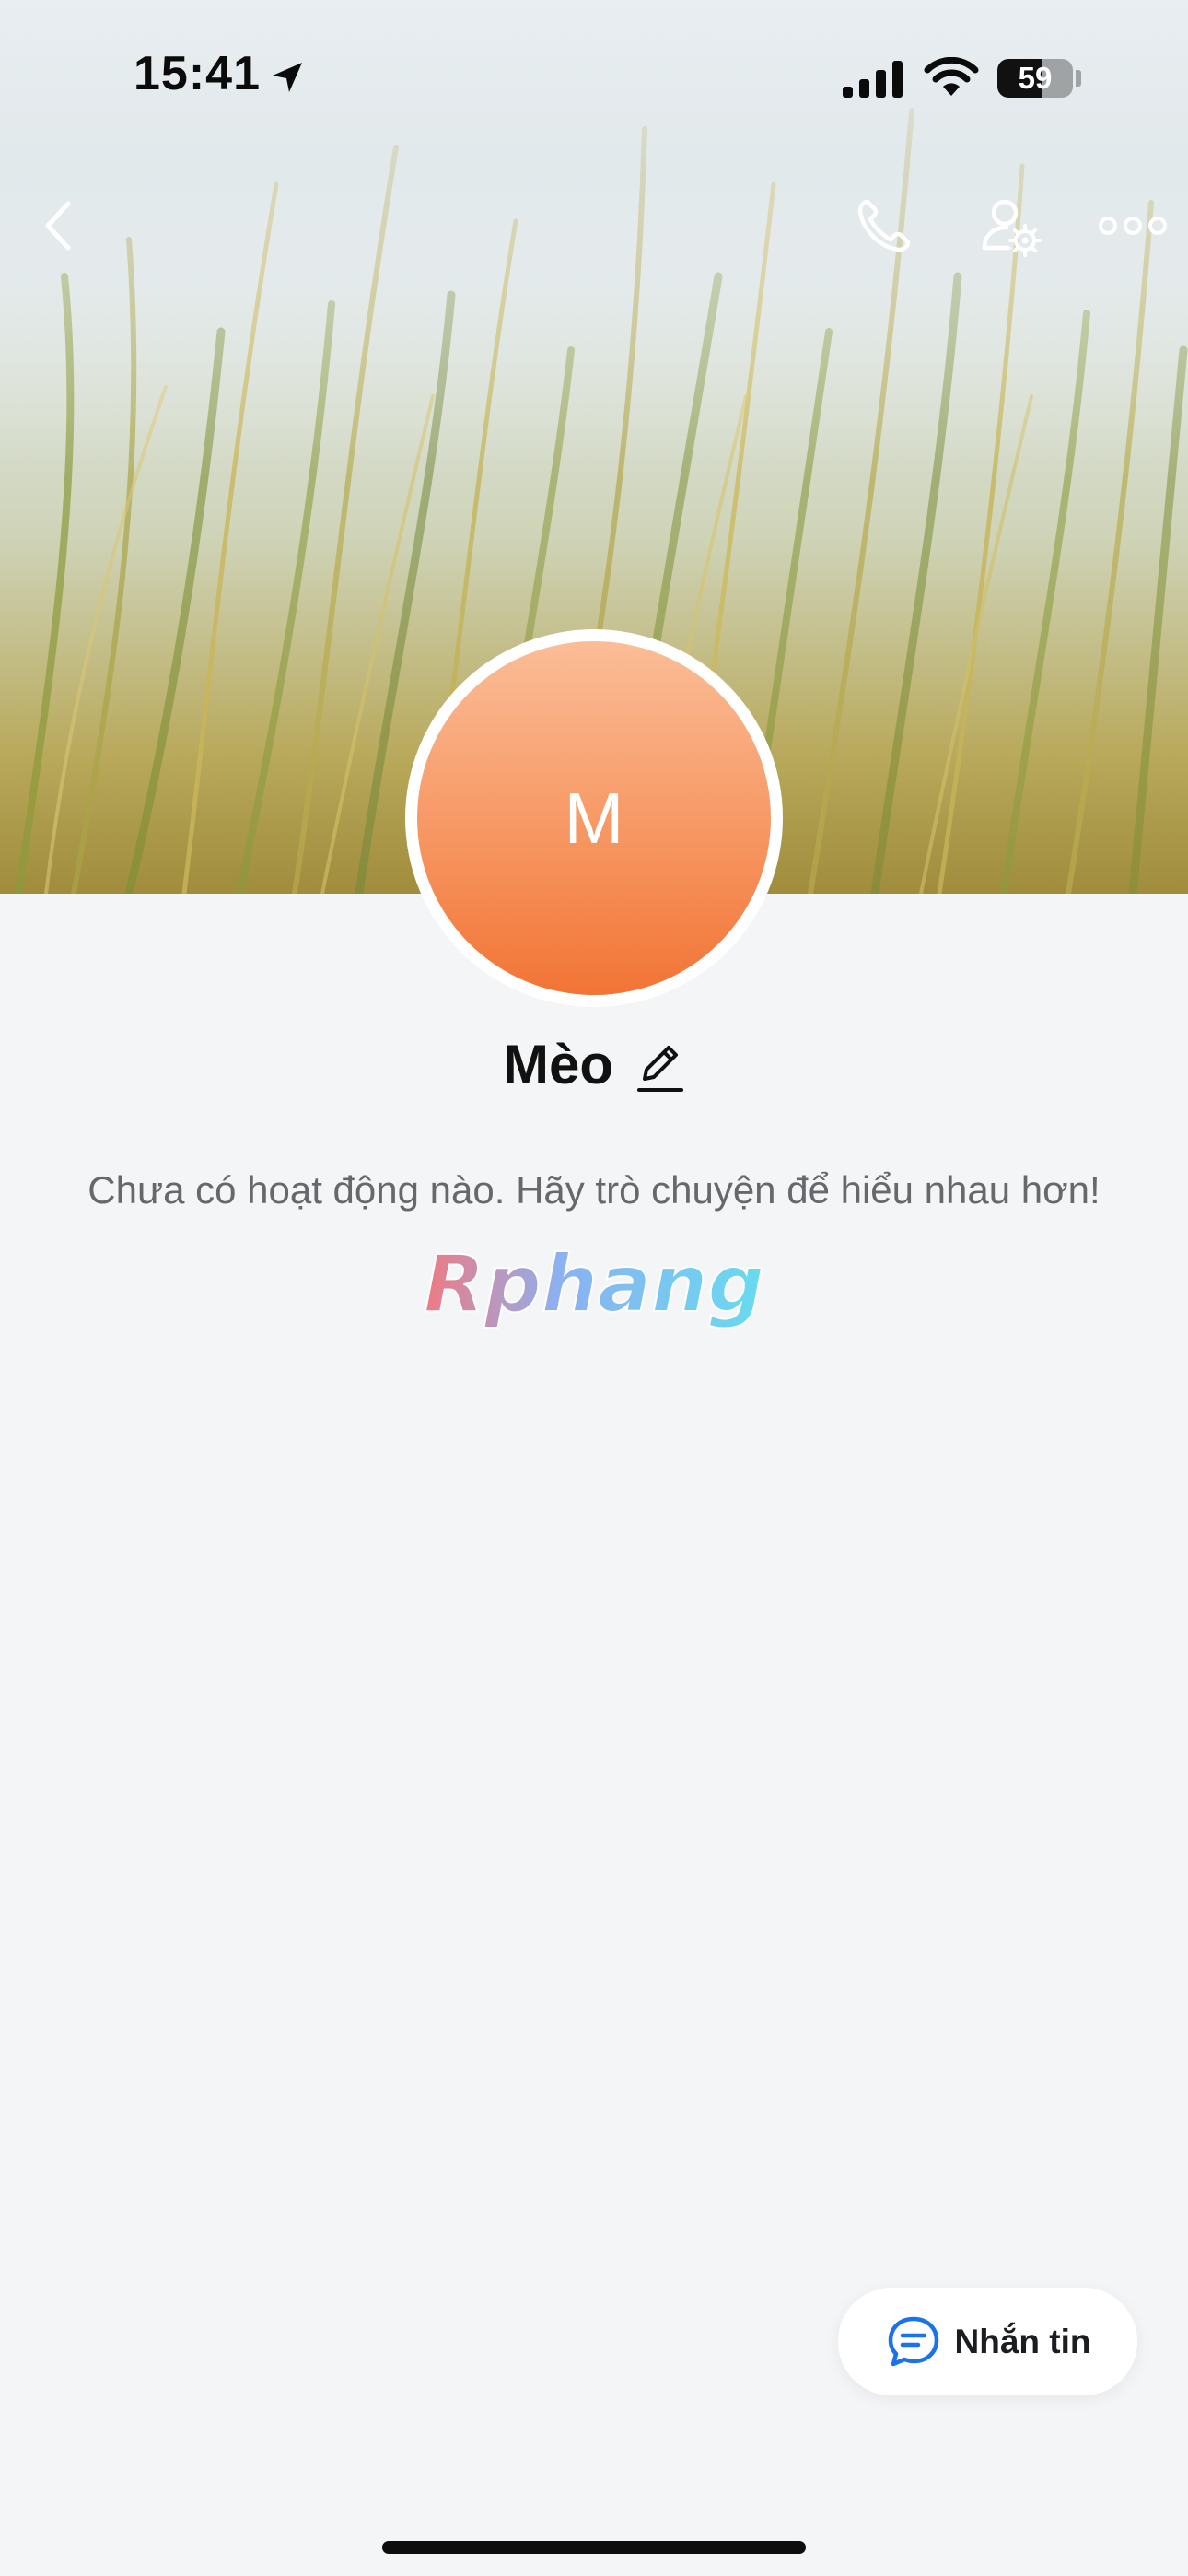  I want to click on status-time: 15:41, so click(197, 73).